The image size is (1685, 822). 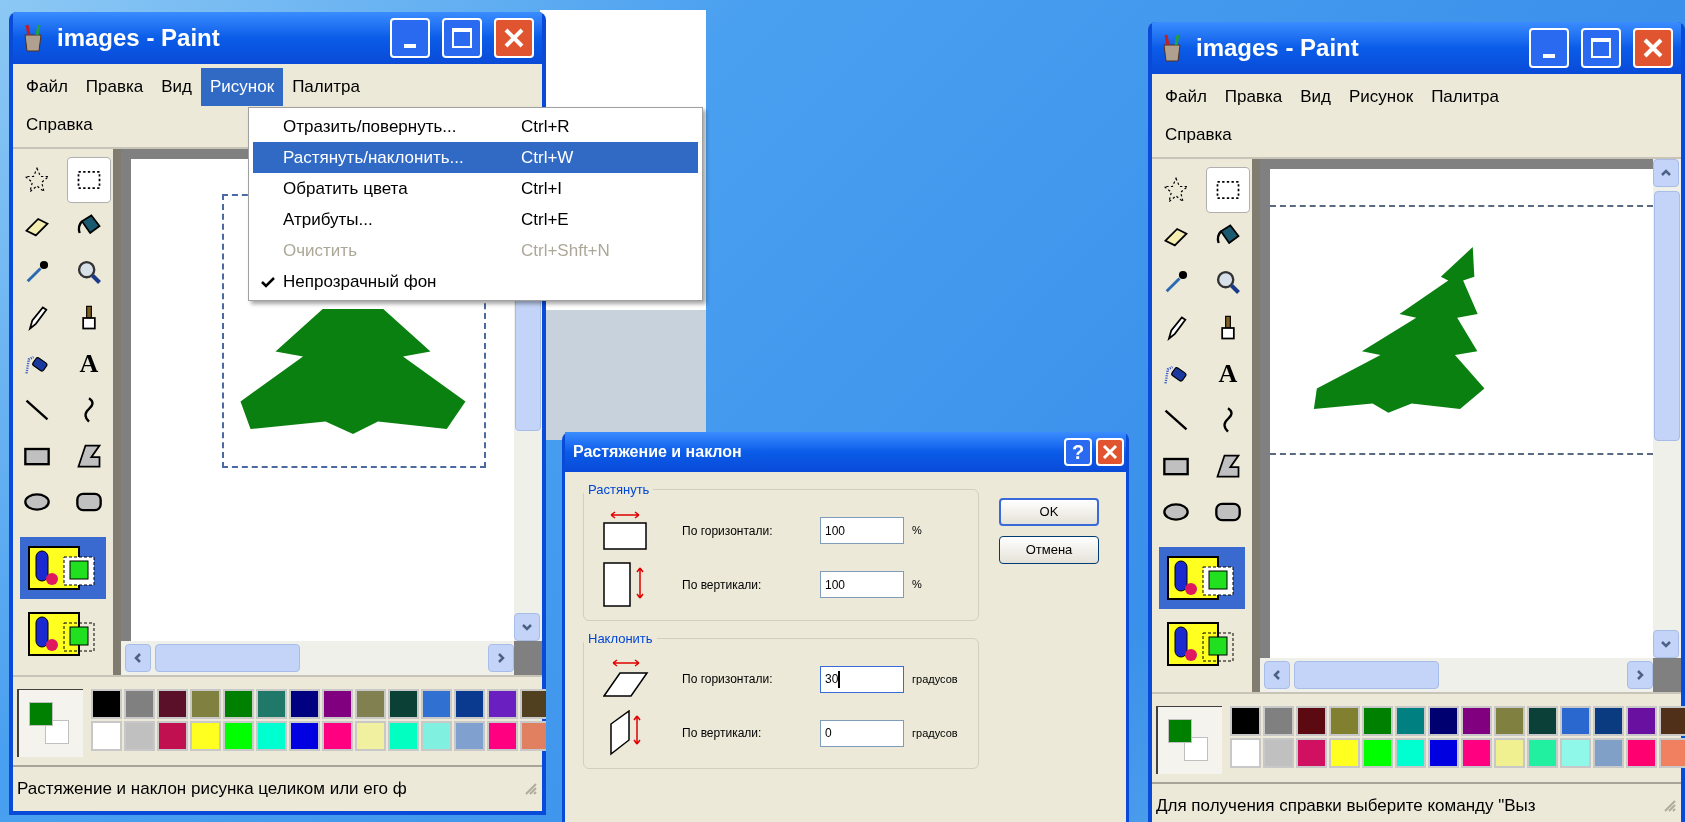 What do you see at coordinates (475, 157) in the screenshot?
I see `menu-item: Растянуть/наклонить... Ctrl+W` at bounding box center [475, 157].